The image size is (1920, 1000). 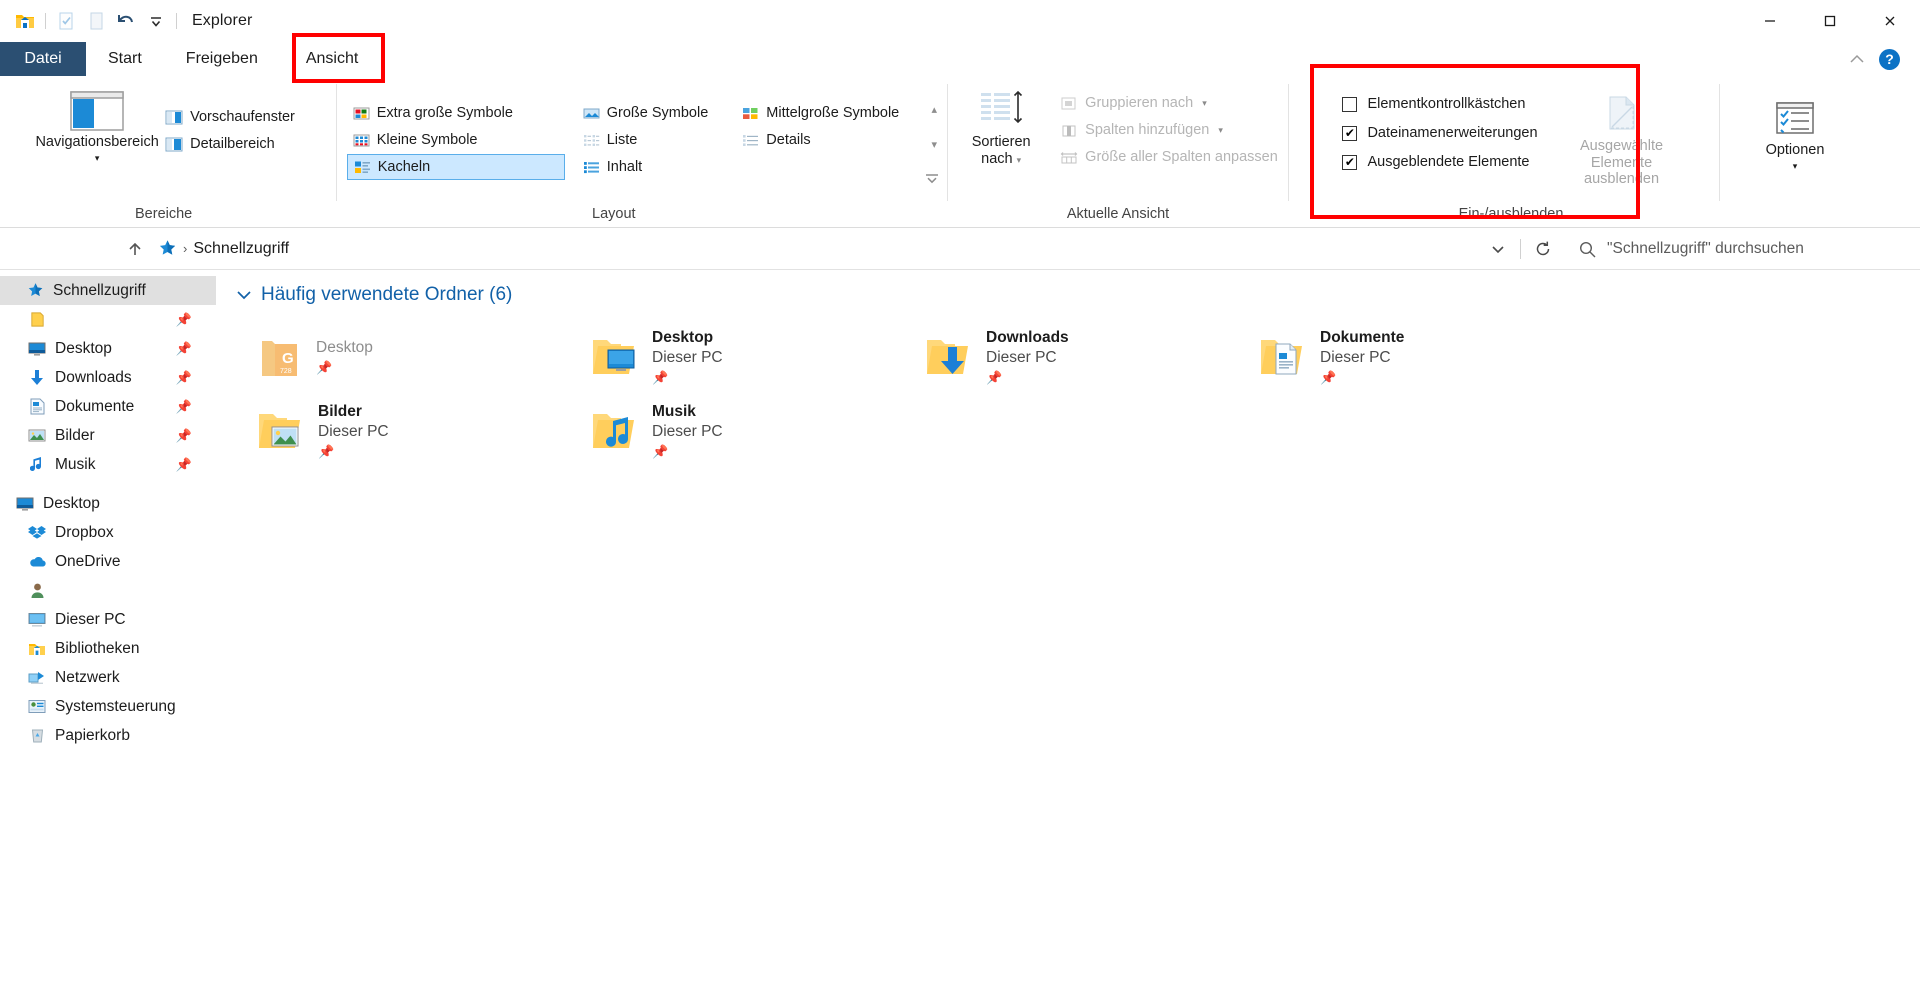 I want to click on customize-qat-caret, so click(x=156, y=21).